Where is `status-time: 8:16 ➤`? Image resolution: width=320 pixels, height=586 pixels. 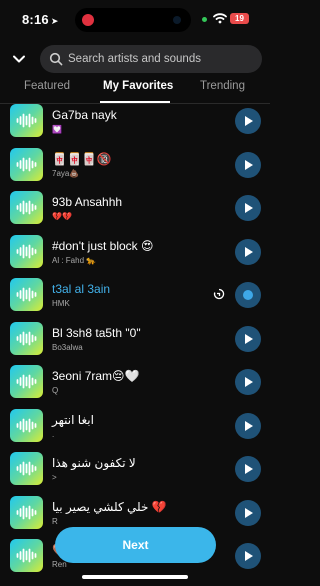
status-time: 8:16 ➤ is located at coordinates (40, 19).